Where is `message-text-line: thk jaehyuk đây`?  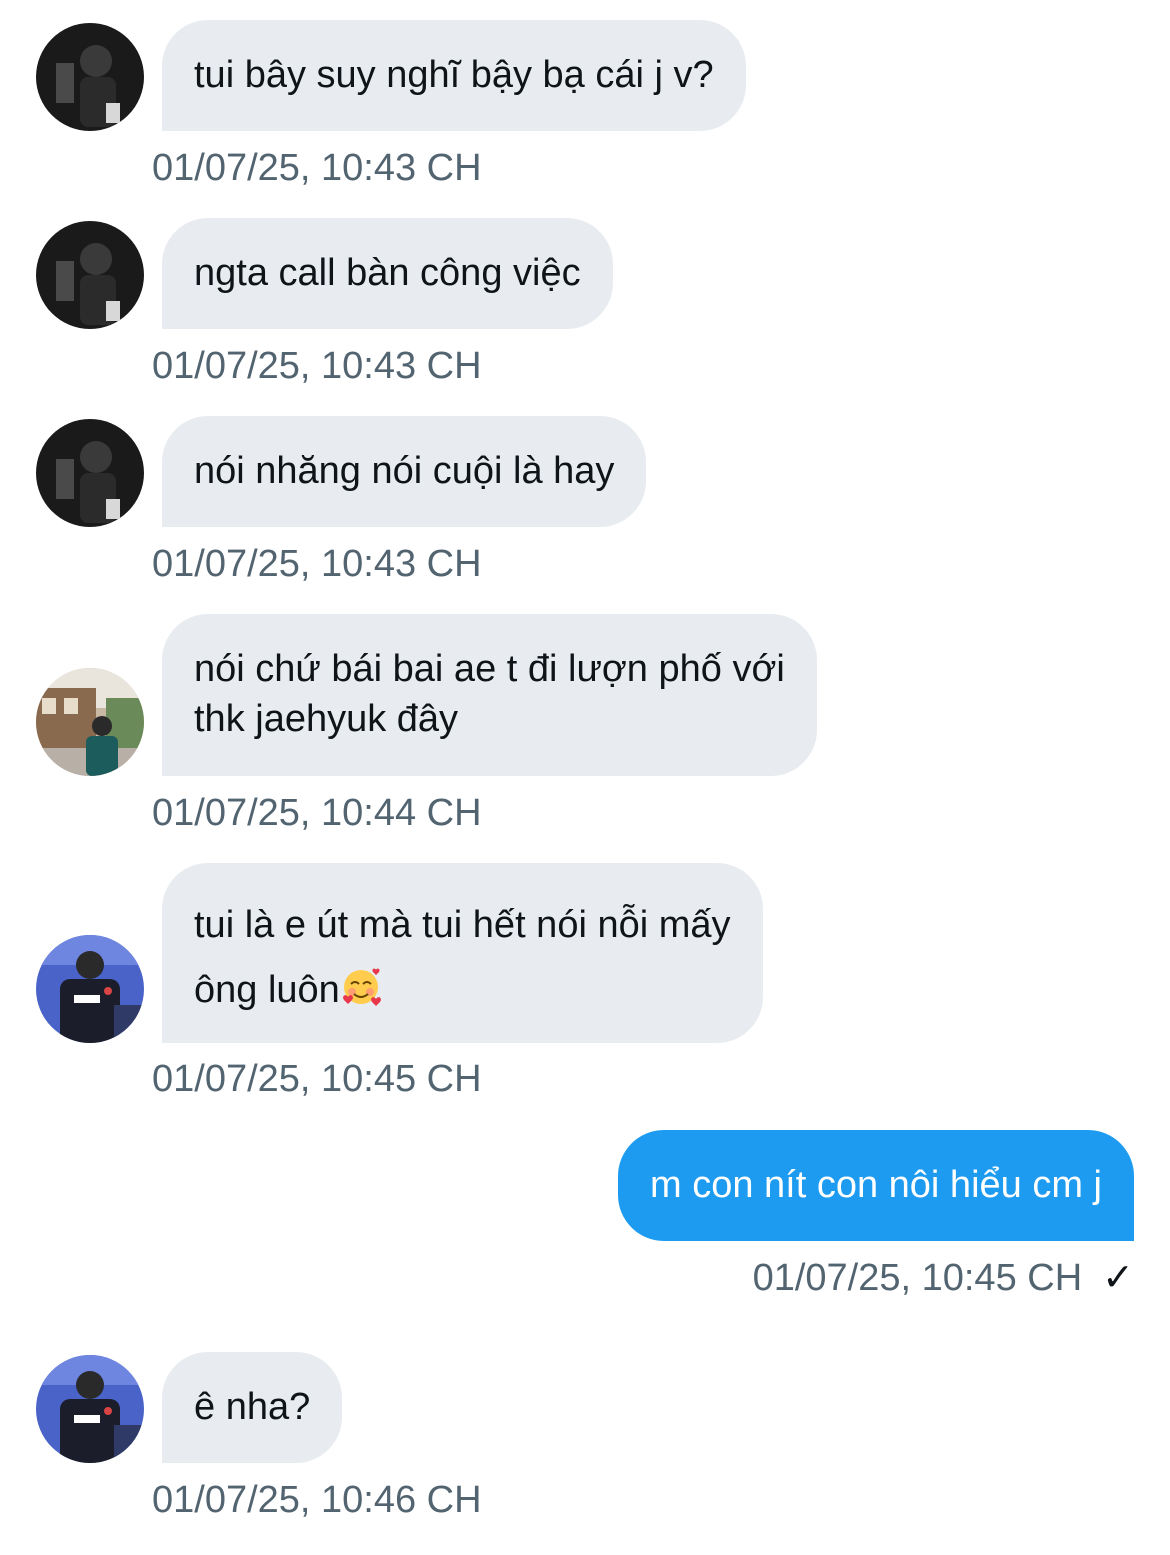 message-text-line: thk jaehyuk đây is located at coordinates (326, 719).